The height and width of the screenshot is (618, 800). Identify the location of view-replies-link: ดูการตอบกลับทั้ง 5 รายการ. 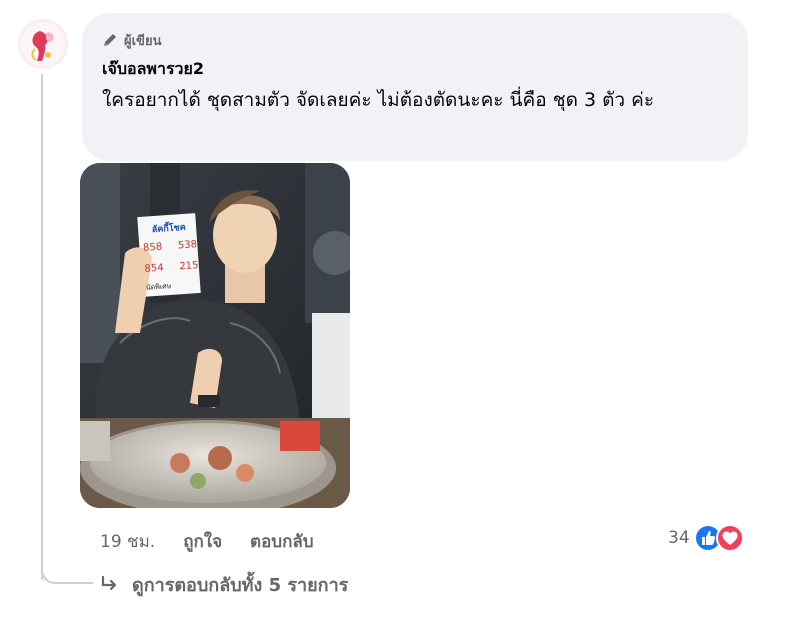
(224, 584).